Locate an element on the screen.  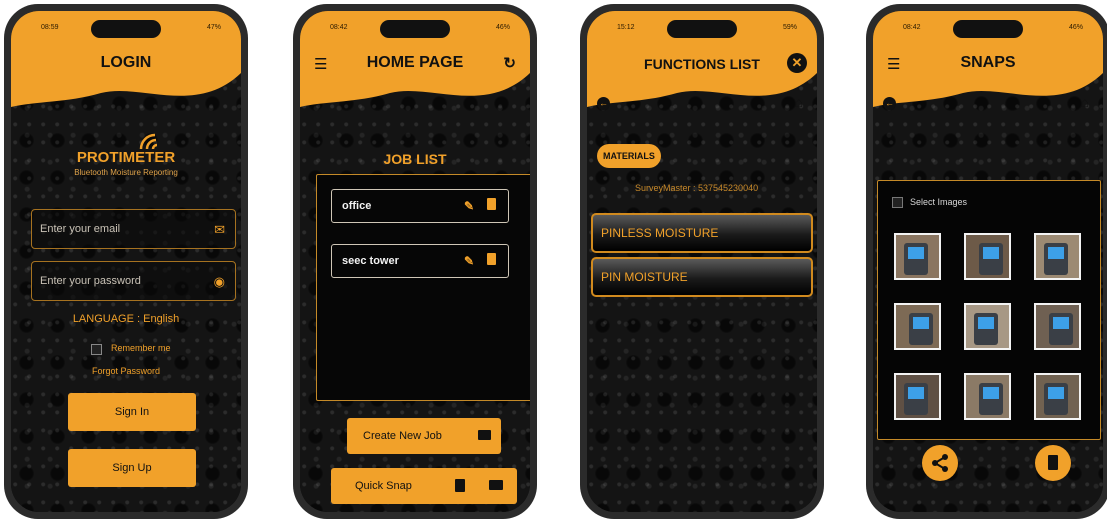
survey-master-id: SurveyMaster : 537545230040 is located at coordinates (697, 188).